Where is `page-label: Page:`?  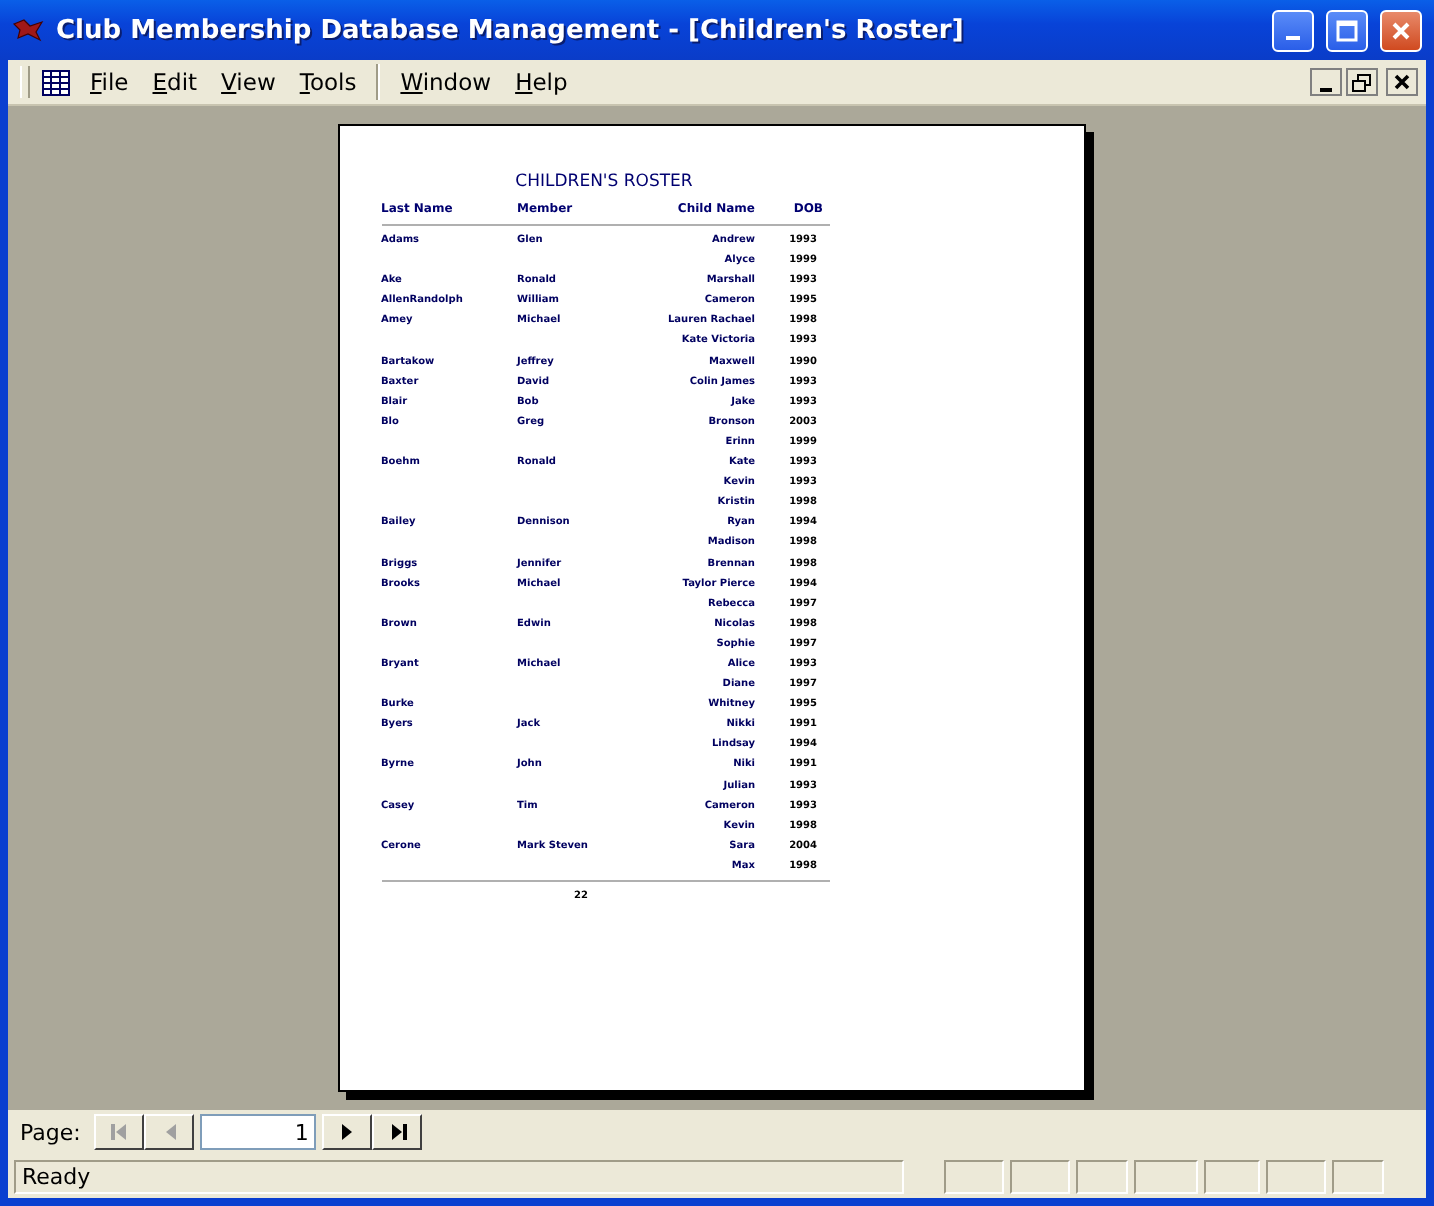 page-label: Page: is located at coordinates (50, 1132).